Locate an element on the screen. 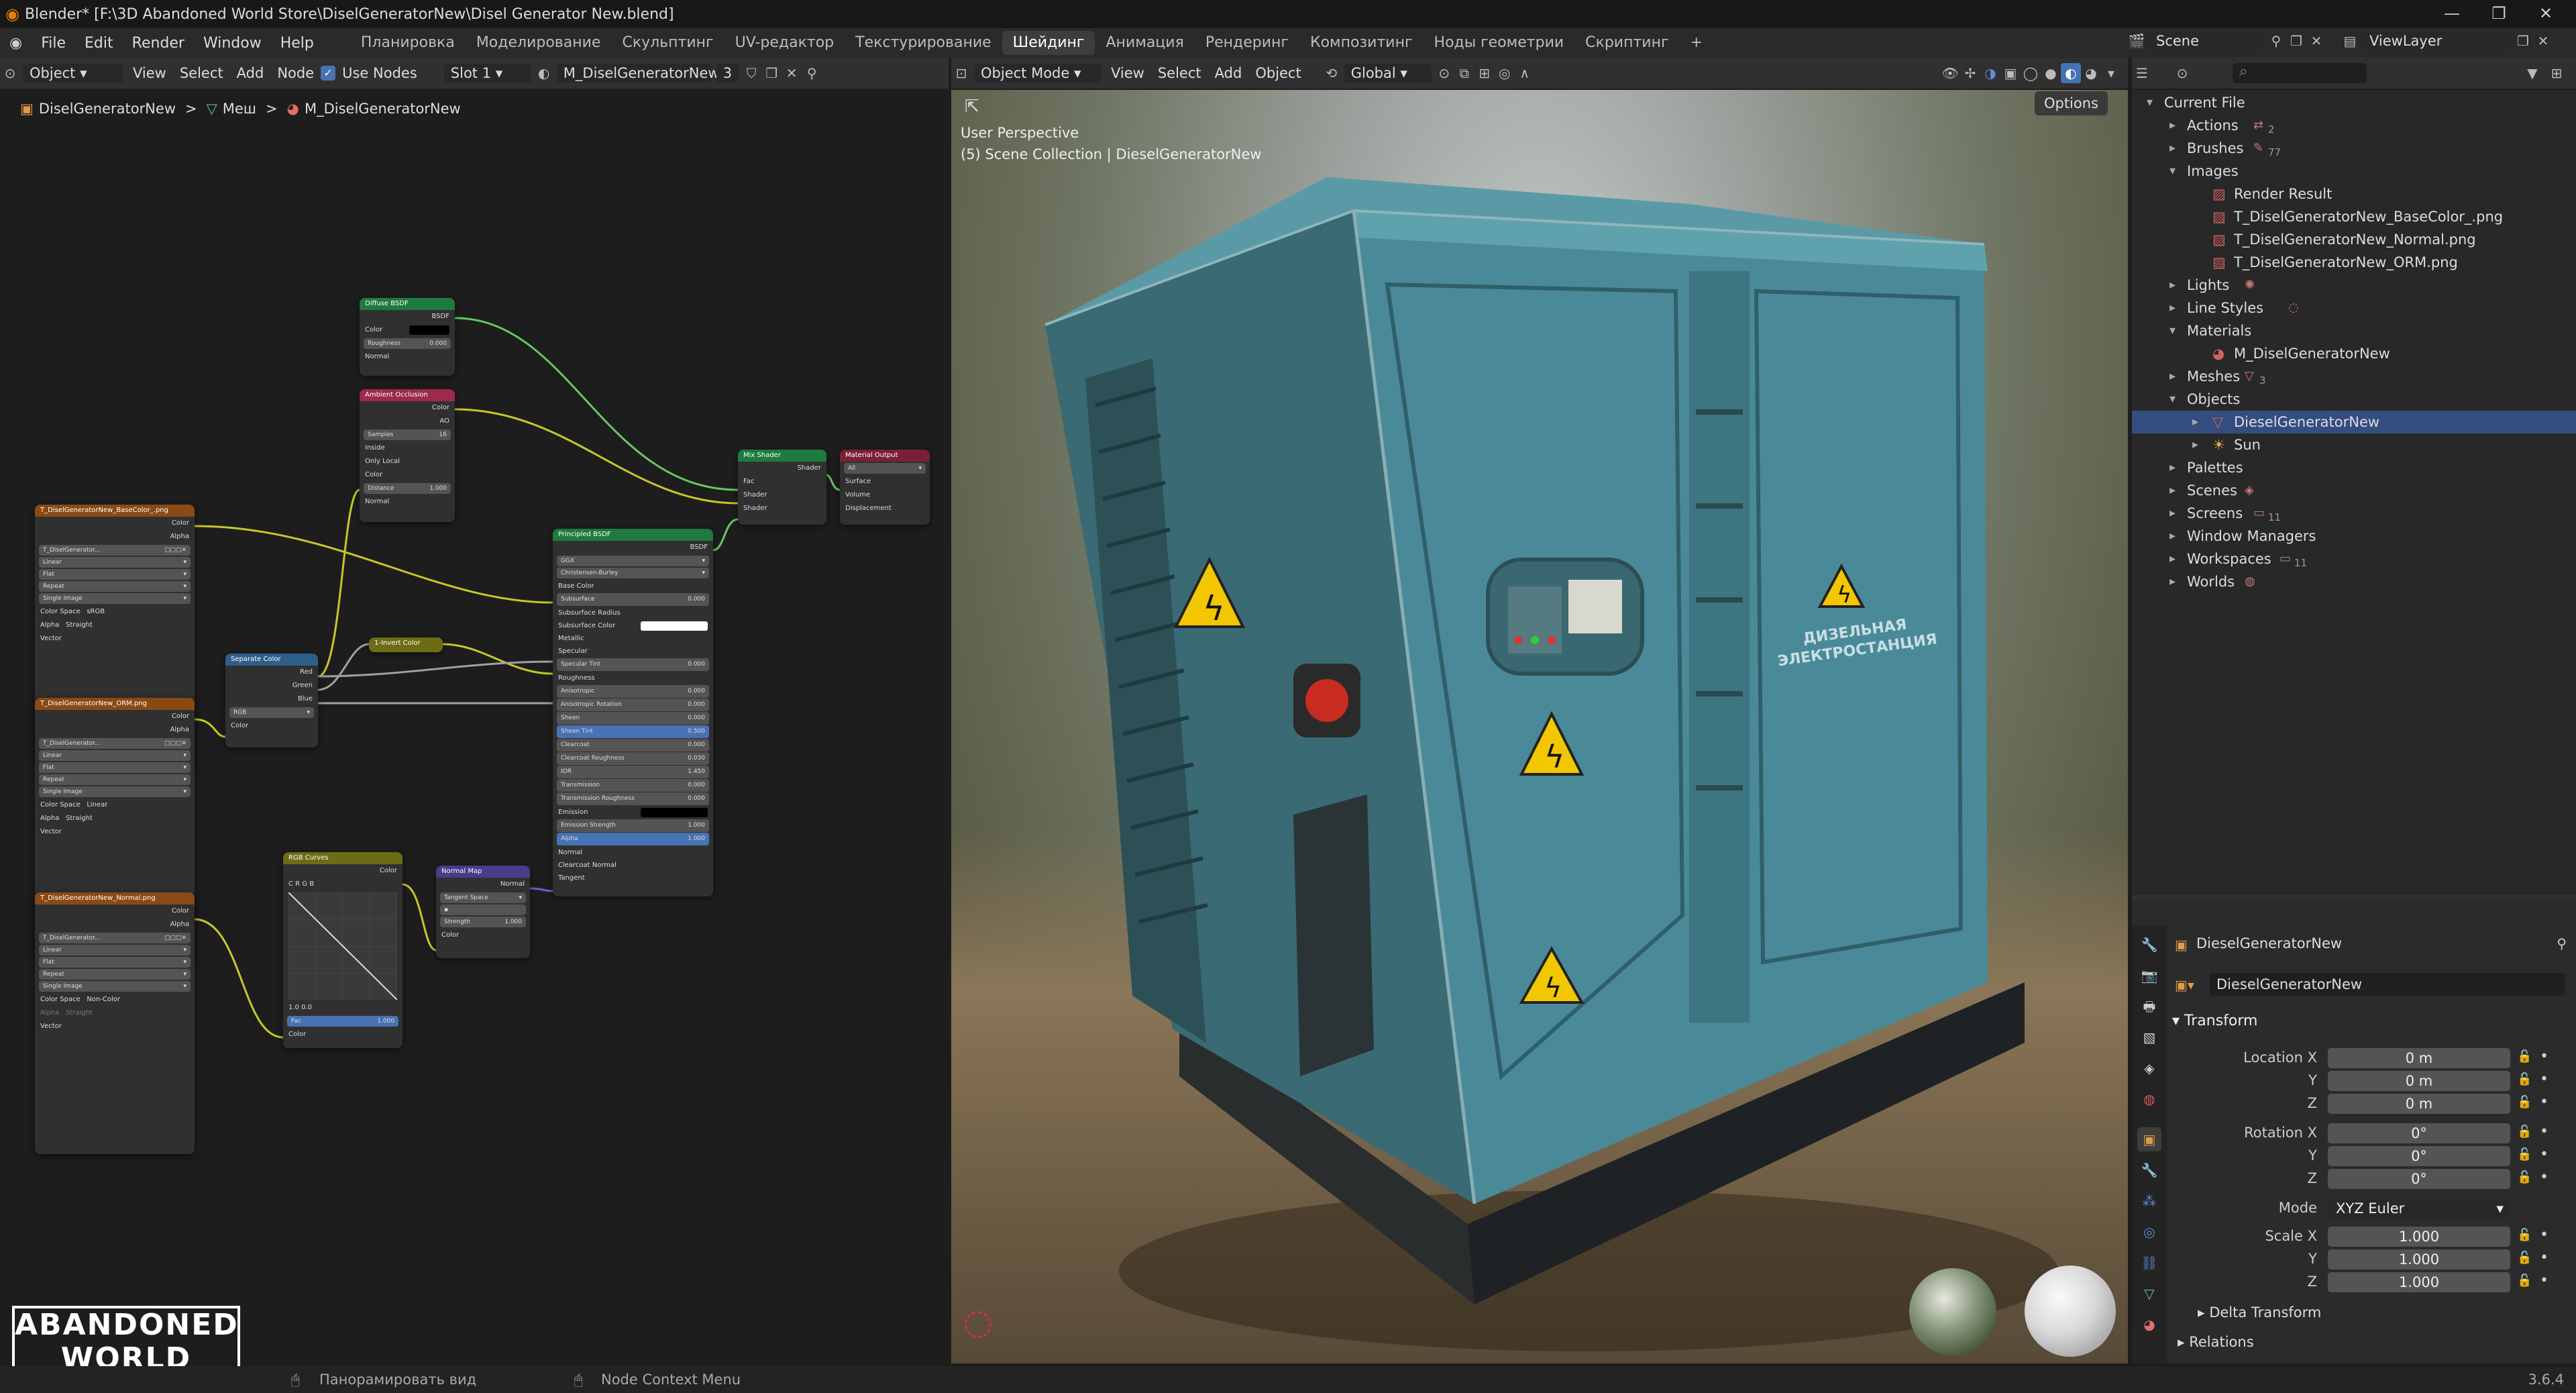  blender-menu-icon: ◉ is located at coordinates (16, 43).